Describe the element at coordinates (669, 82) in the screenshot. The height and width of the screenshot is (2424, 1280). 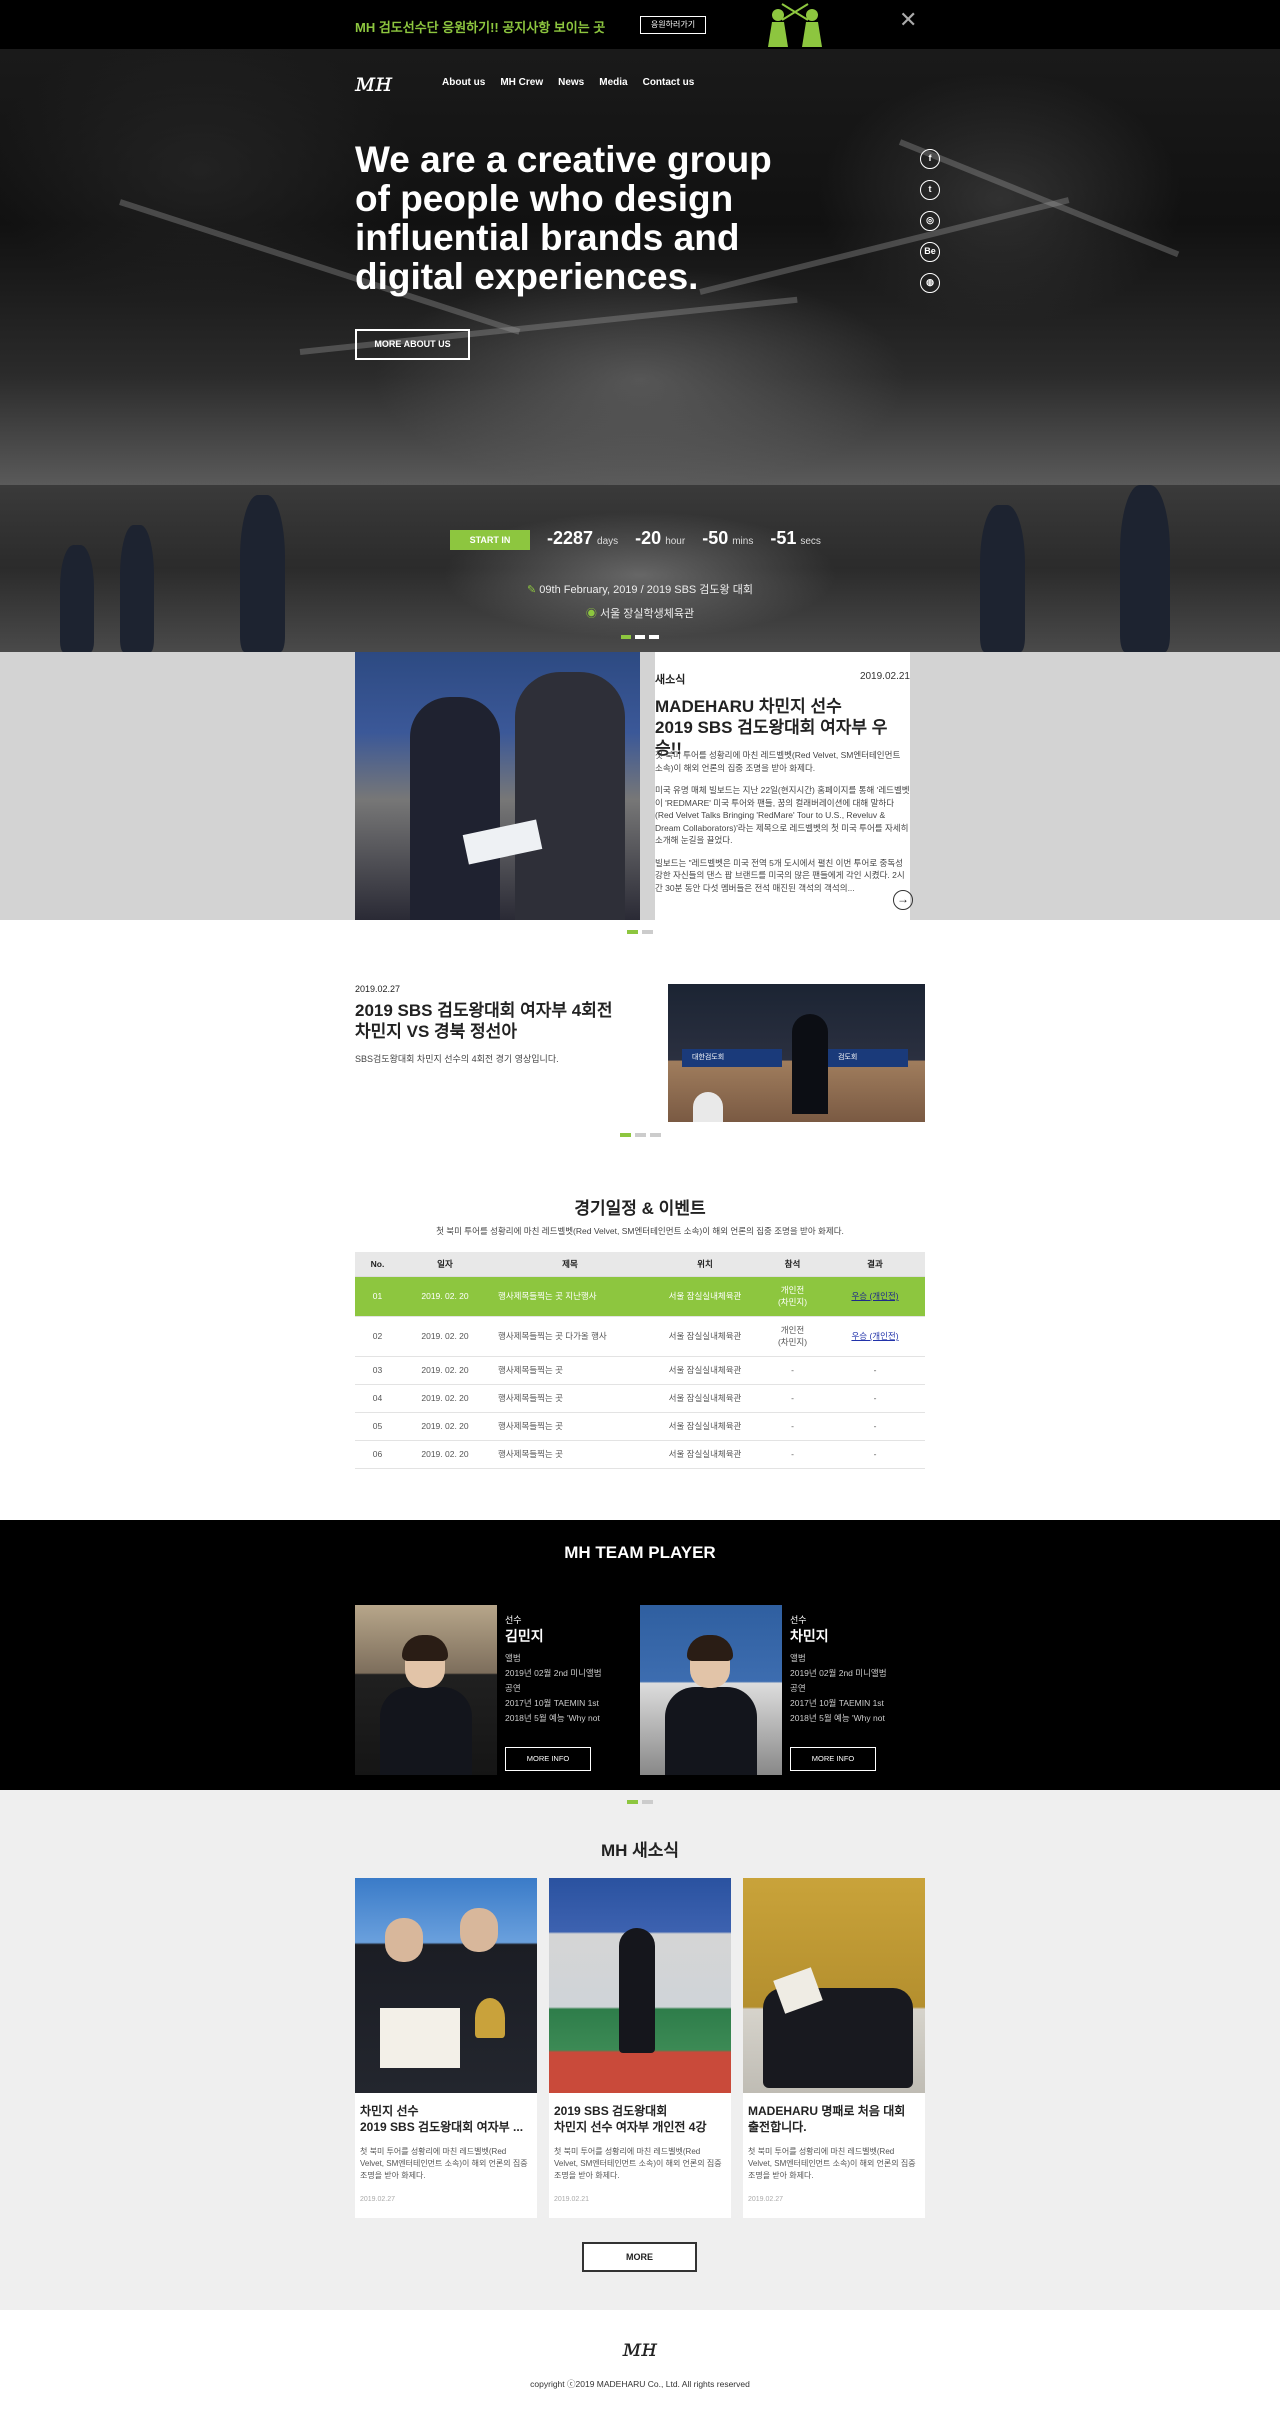
I see `nav-contact-us: Contact us` at that location.